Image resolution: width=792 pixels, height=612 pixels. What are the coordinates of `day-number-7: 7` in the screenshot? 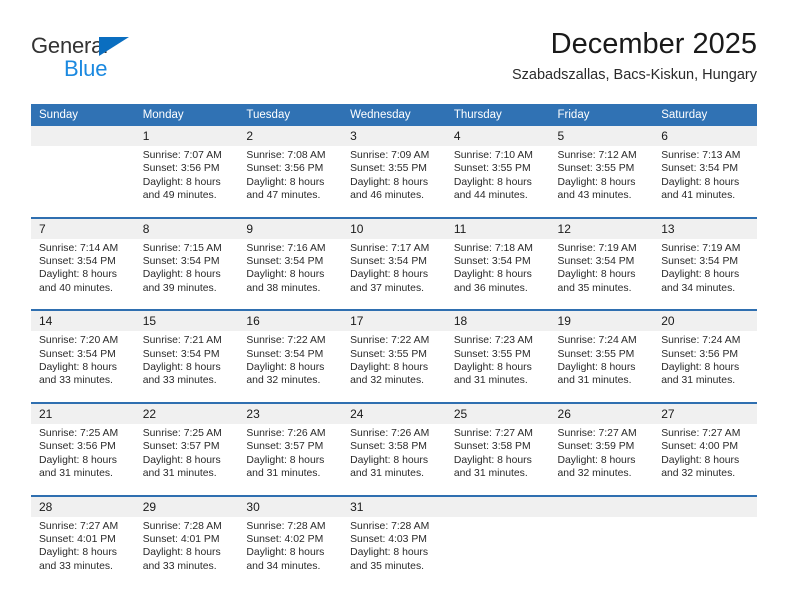 It's located at (83, 227).